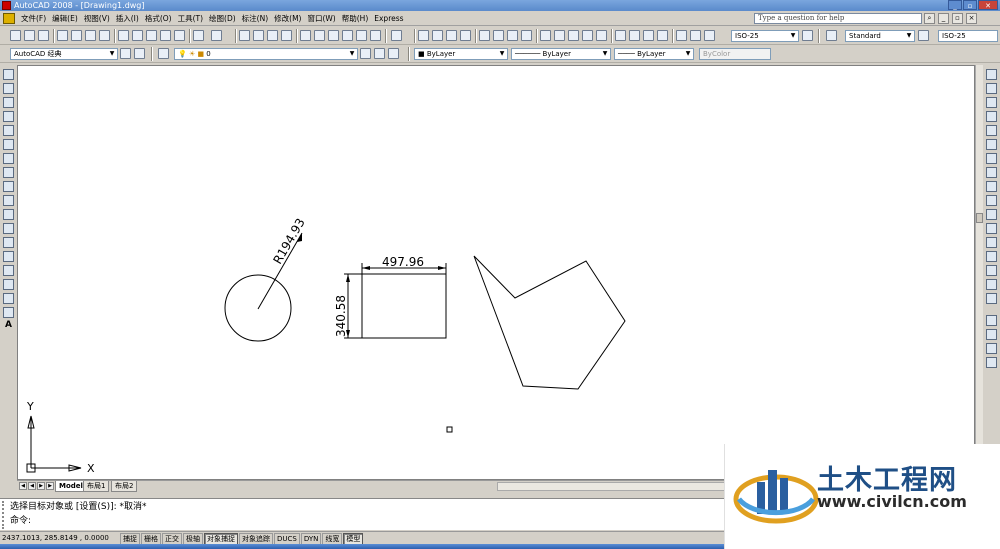 This screenshot has height=549, width=1000. What do you see at coordinates (163, 53) in the screenshot?
I see `layer-manager-icon` at bounding box center [163, 53].